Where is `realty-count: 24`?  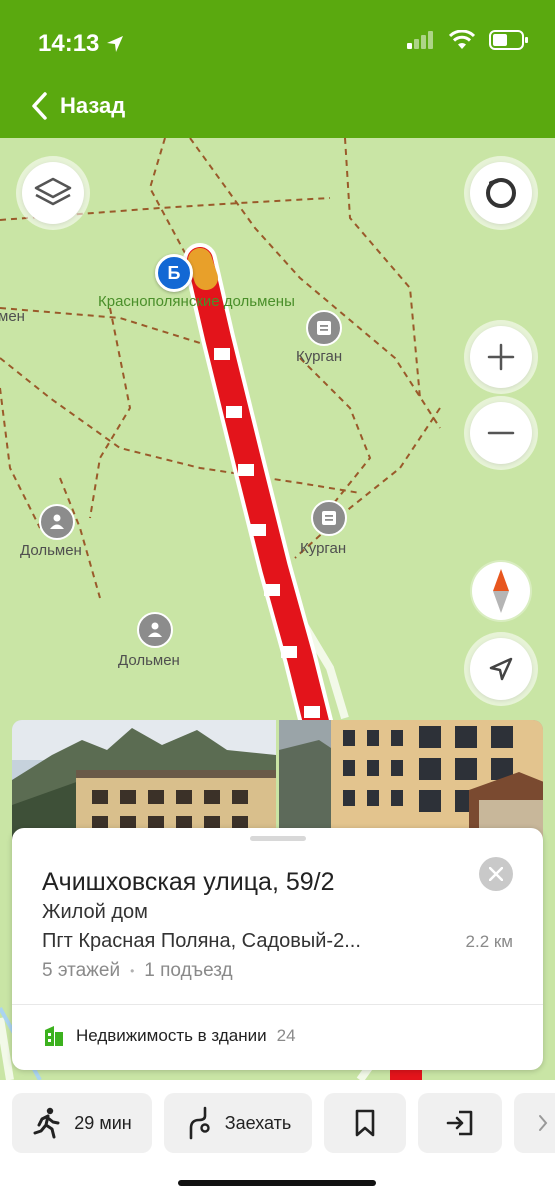
realty-count: 24 is located at coordinates (286, 1035).